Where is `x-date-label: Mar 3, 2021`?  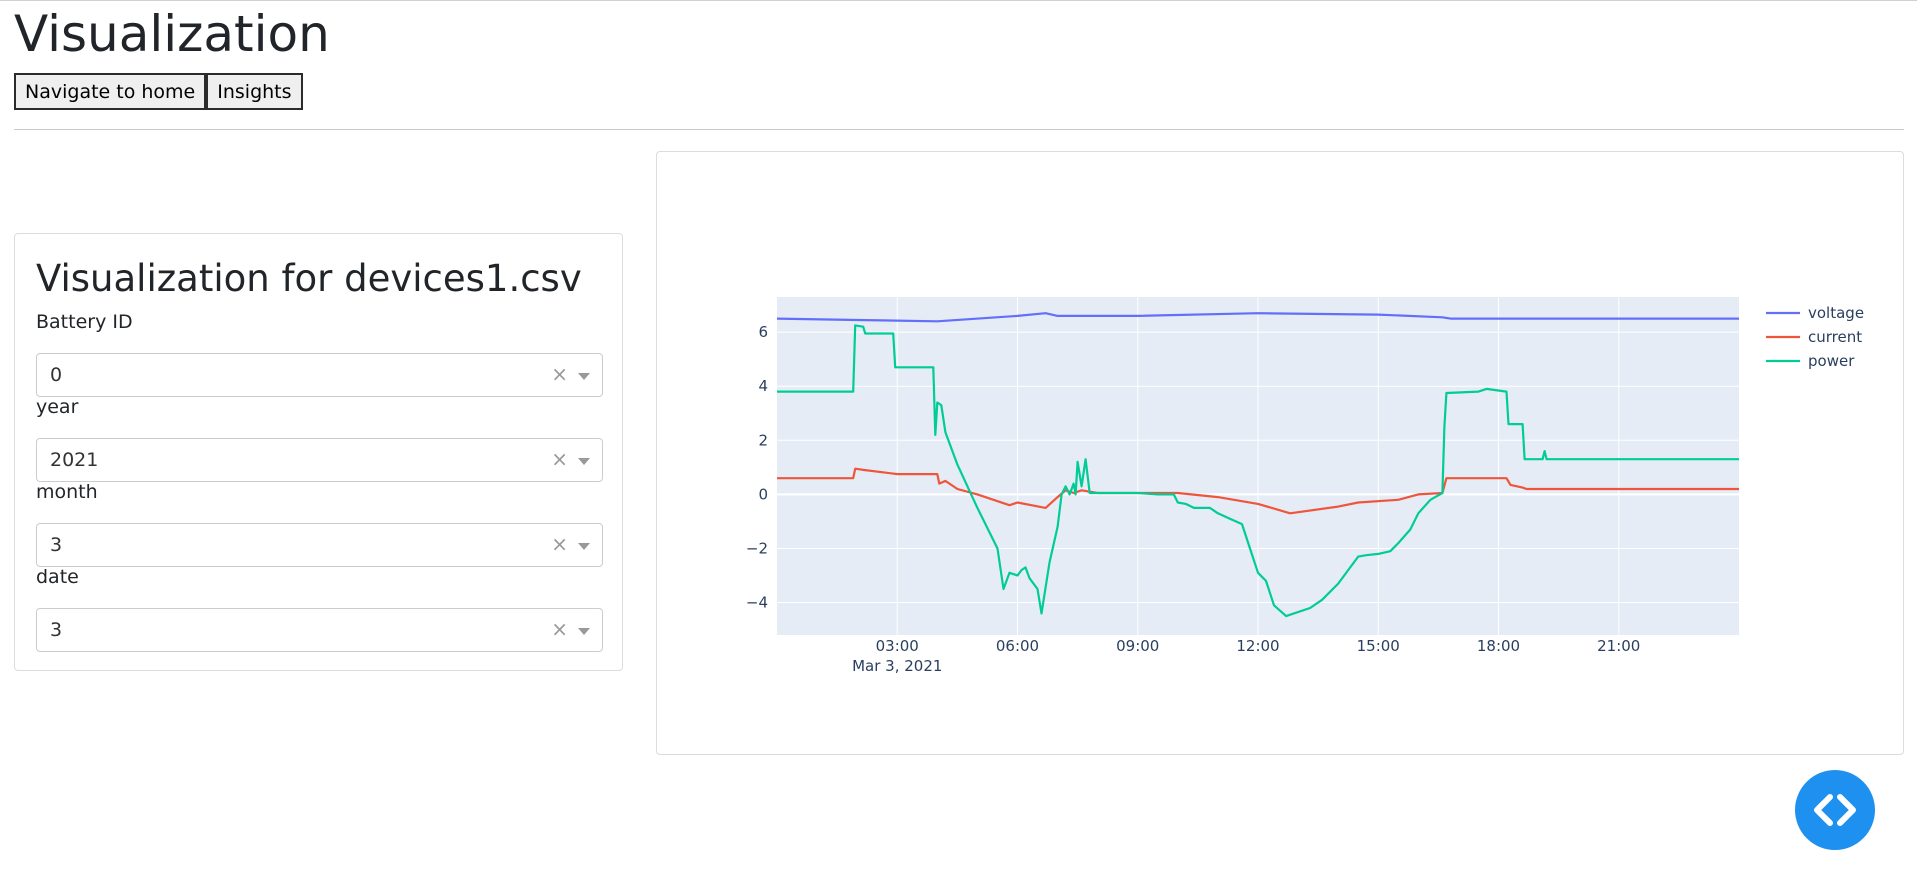
x-date-label: Mar 3, 2021 is located at coordinates (897, 666).